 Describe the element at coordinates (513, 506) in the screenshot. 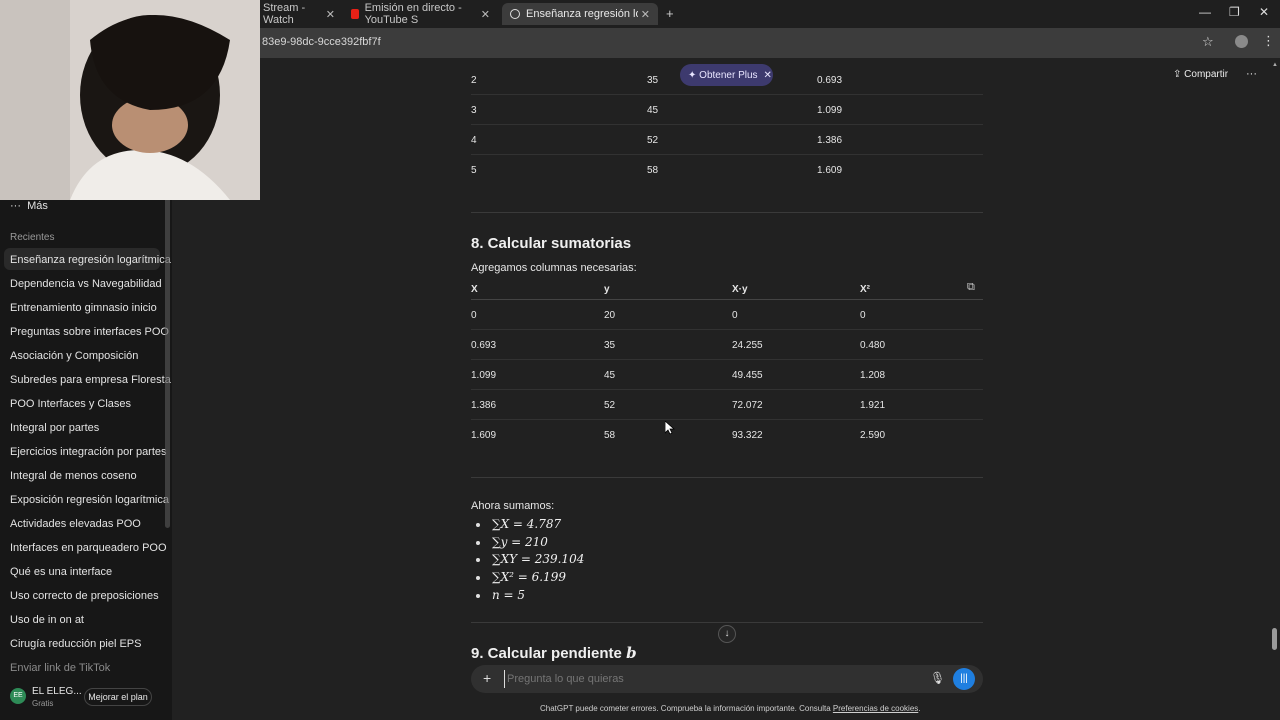

I see `sum-intro: Ahora sumamos:` at that location.